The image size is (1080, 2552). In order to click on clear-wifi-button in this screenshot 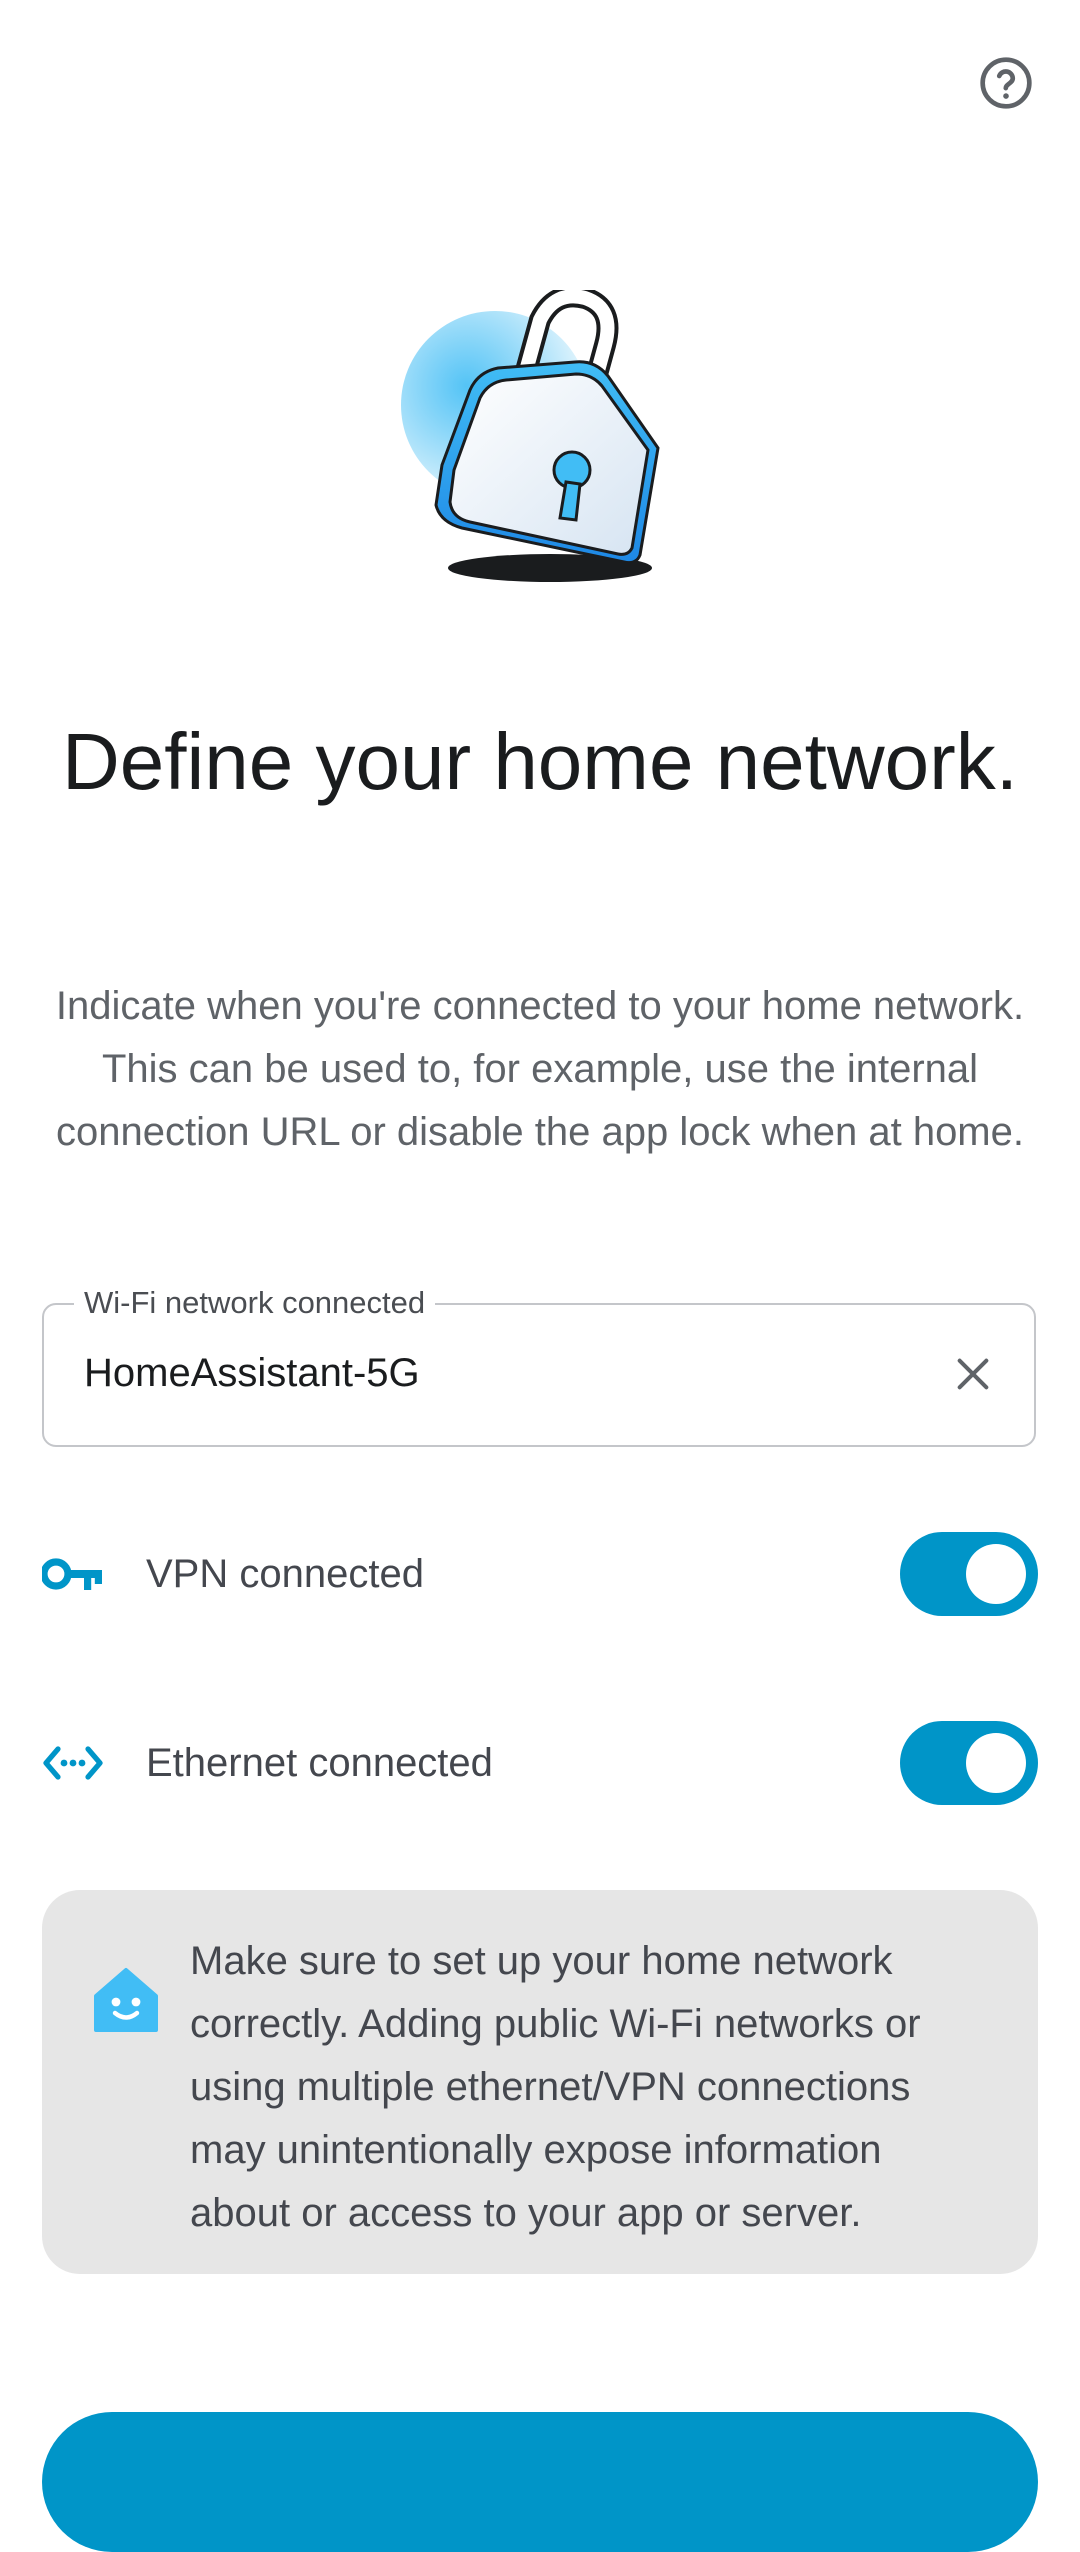, I will do `click(973, 1374)`.